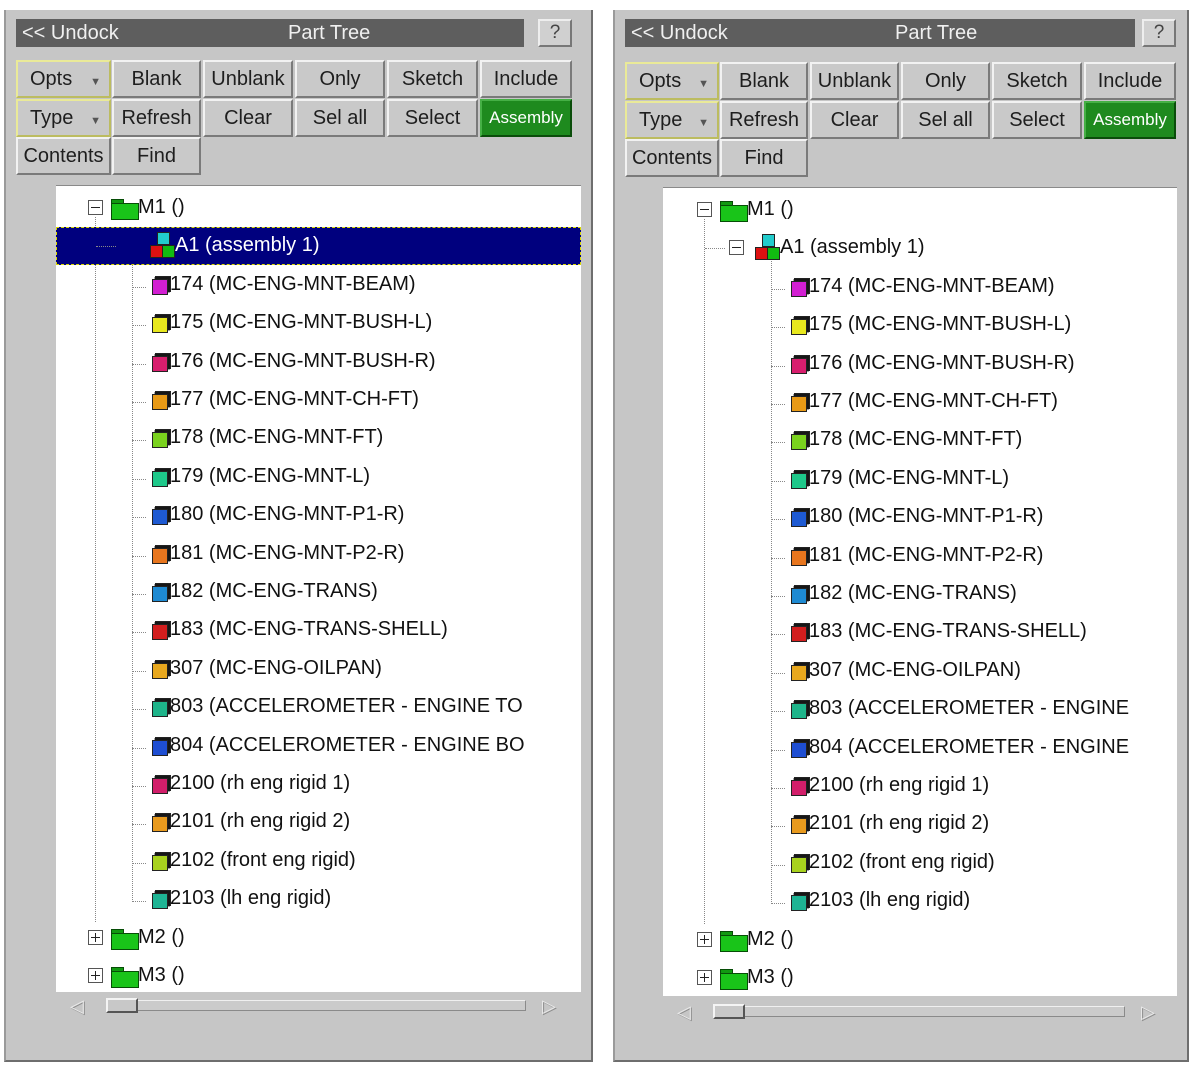 The height and width of the screenshot is (1065, 1189). What do you see at coordinates (920, 748) in the screenshot?
I see `tree-node-part: 804 (ACCELEROMETER - ENGINE` at bounding box center [920, 748].